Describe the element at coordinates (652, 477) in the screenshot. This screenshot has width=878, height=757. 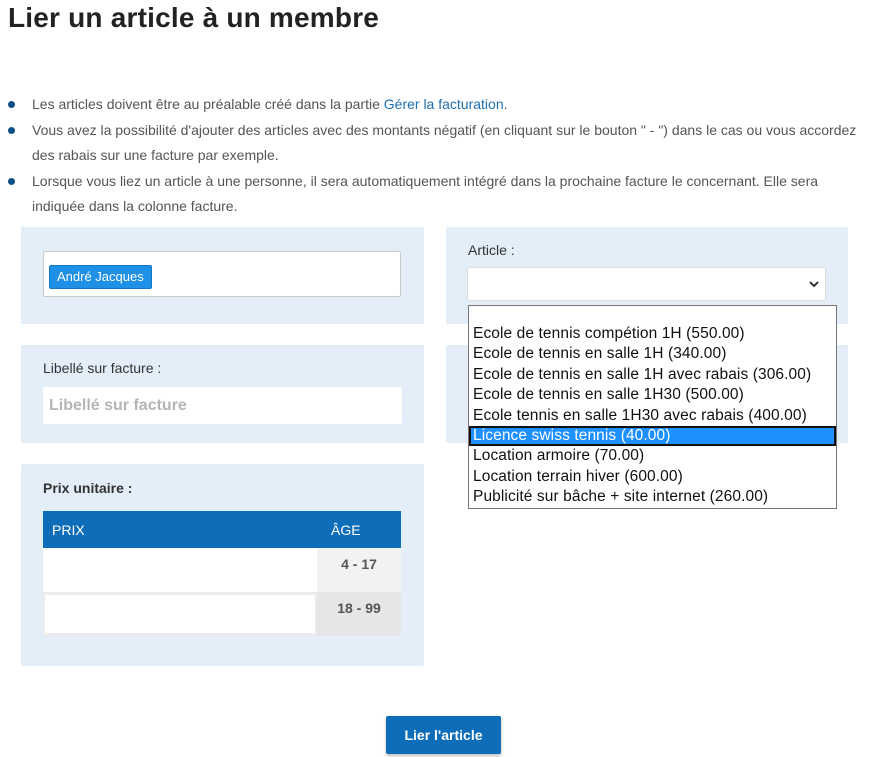
I see `dropdown-option: Location terrain hiver (600.00)` at that location.